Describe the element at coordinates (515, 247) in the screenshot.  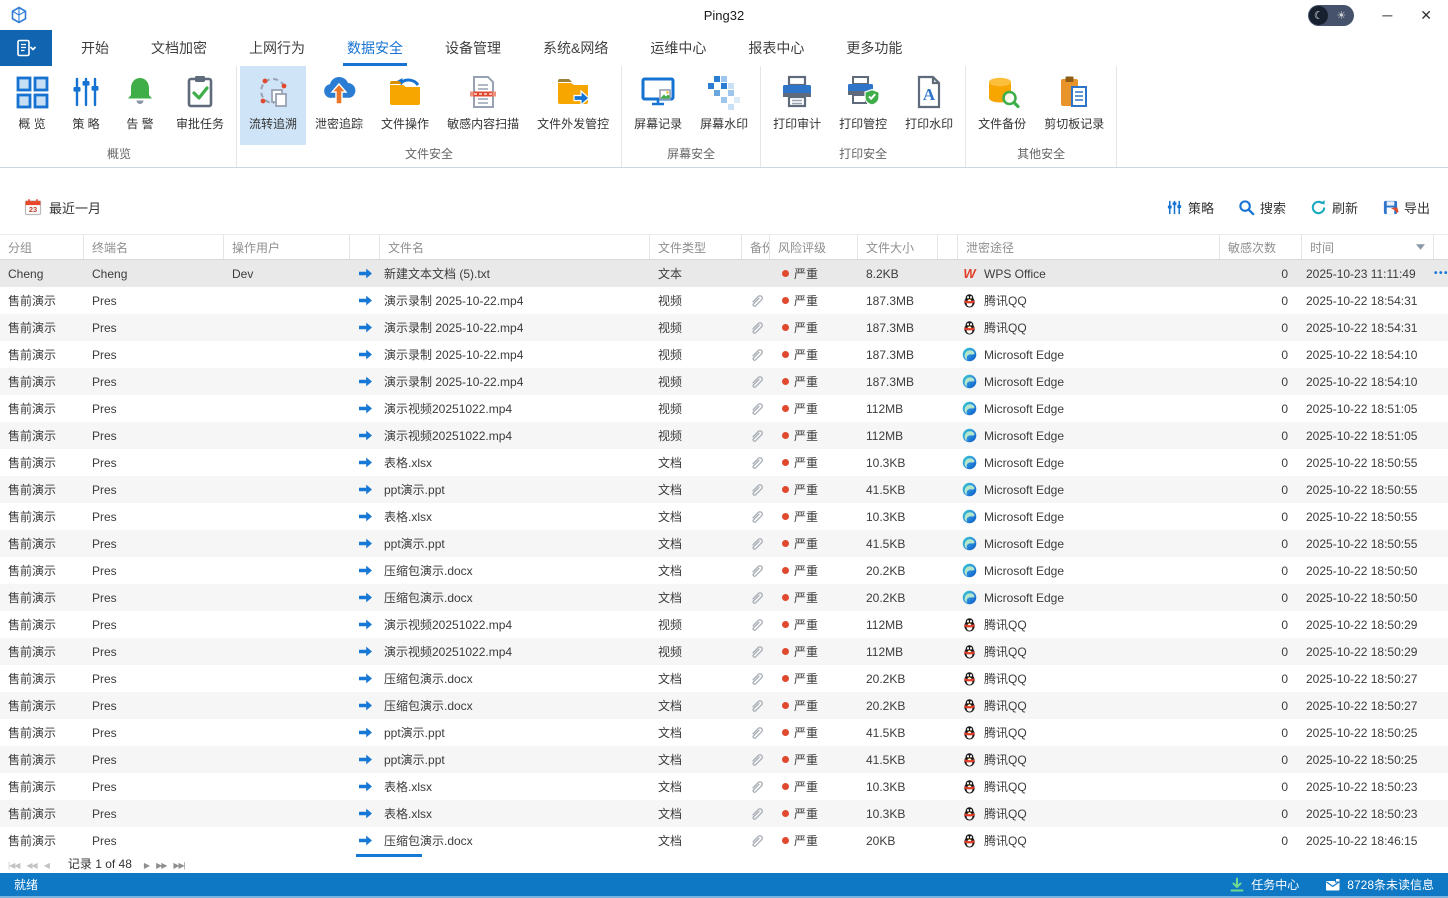
I see `column-header-4: 文件名` at that location.